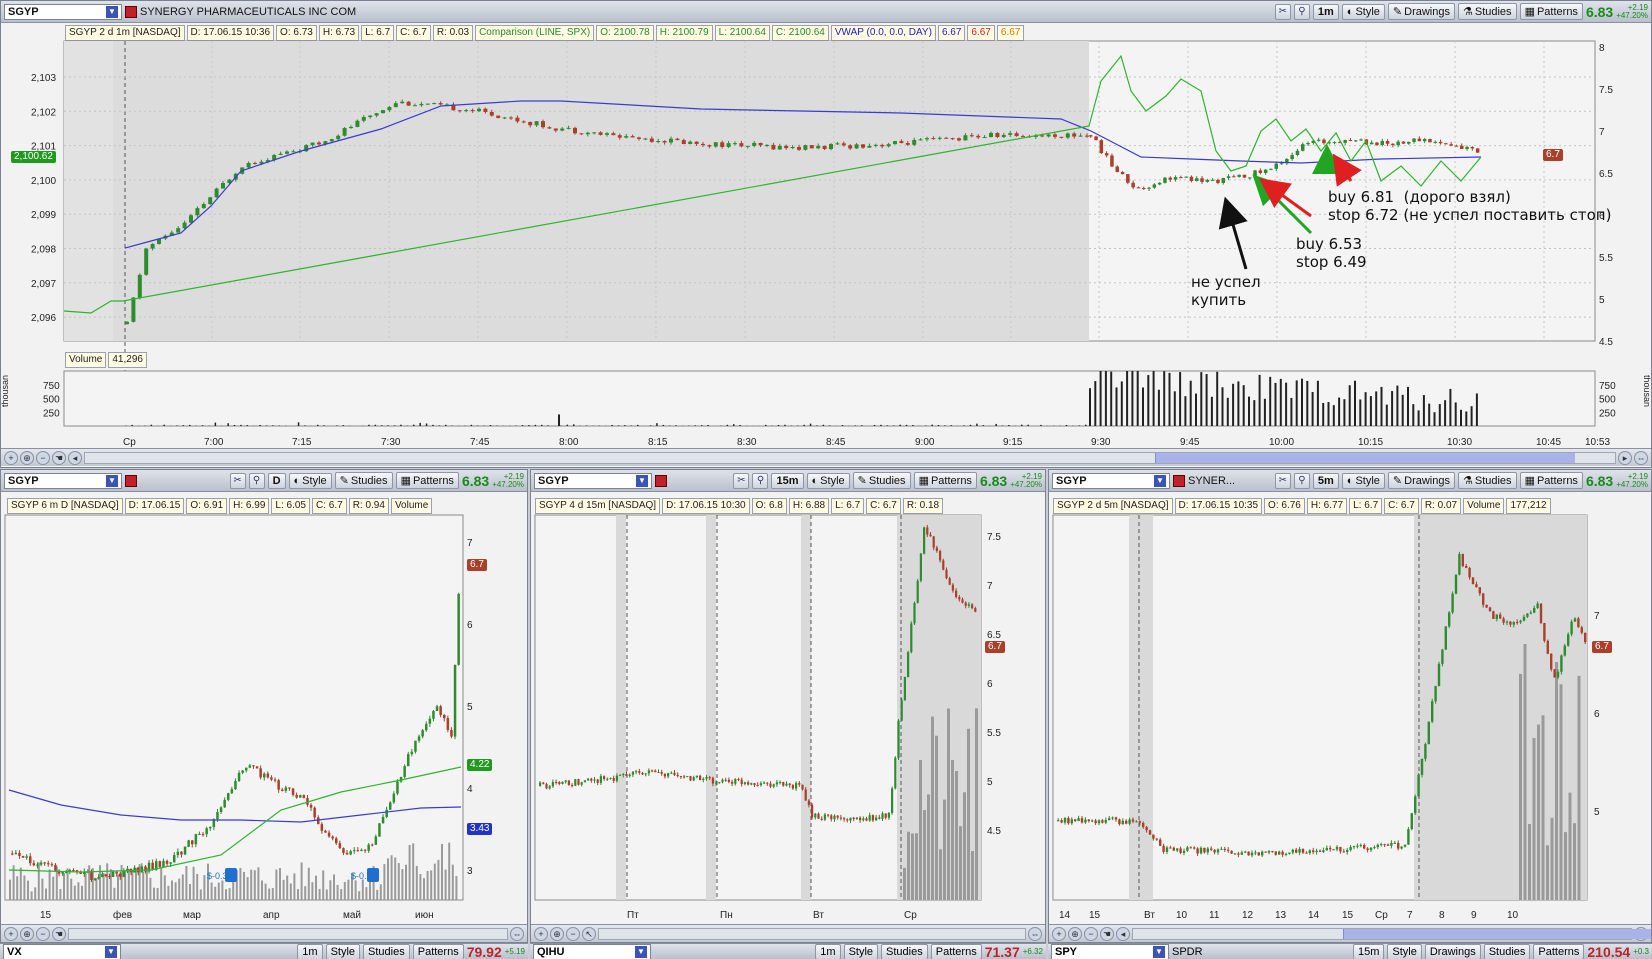 The image size is (1652, 959). I want to click on cursor-icon: ↖, so click(589, 933).